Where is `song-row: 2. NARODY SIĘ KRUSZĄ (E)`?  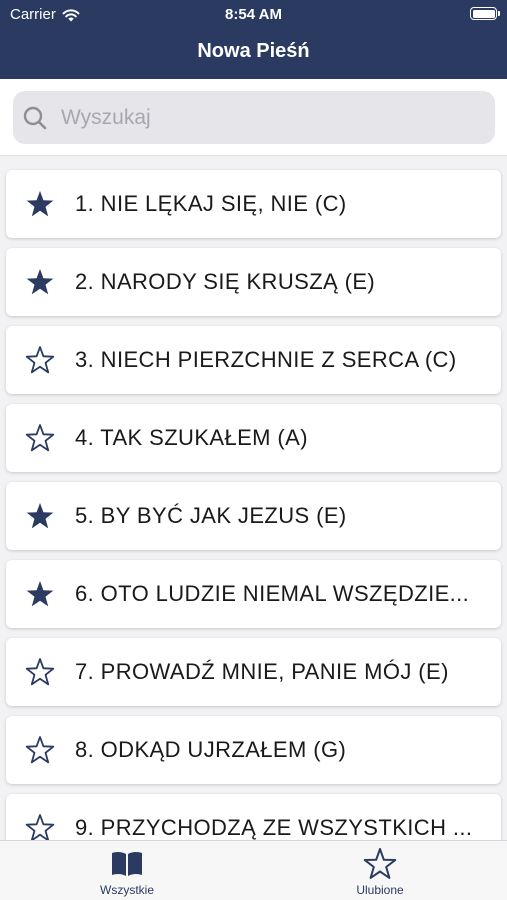
song-row: 2. NARODY SIĘ KRUSZĄ (E) is located at coordinates (253, 282).